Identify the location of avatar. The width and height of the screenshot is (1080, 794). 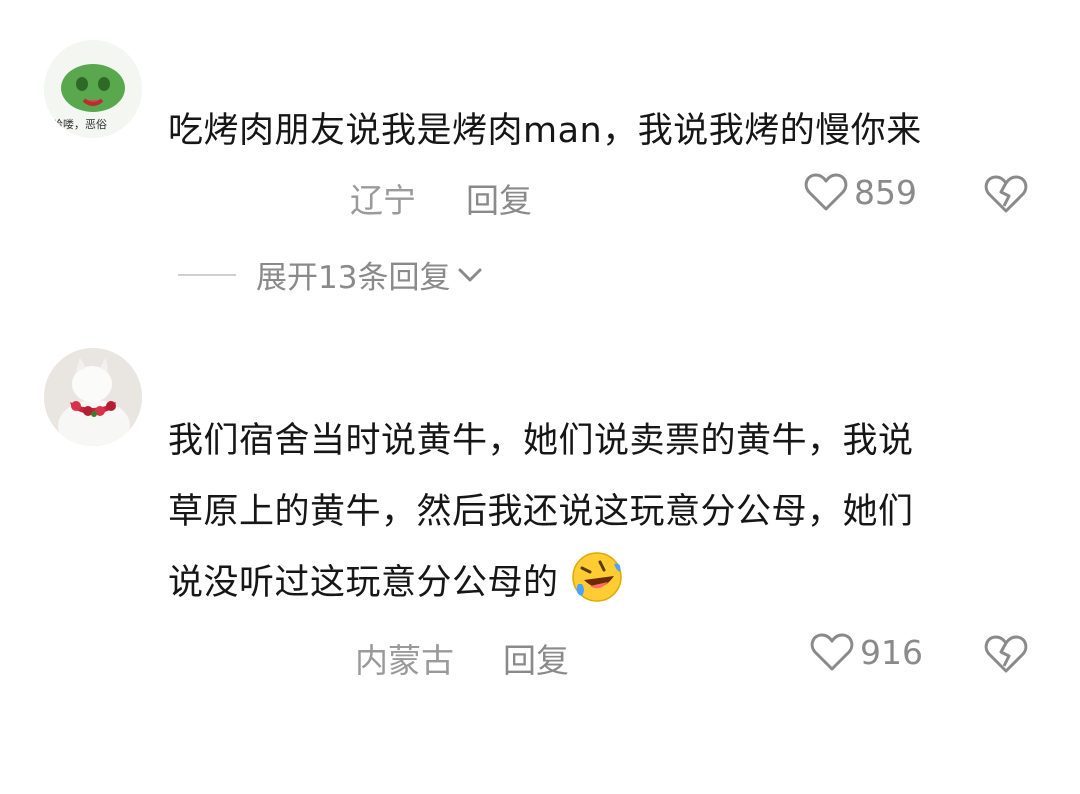
(93, 397).